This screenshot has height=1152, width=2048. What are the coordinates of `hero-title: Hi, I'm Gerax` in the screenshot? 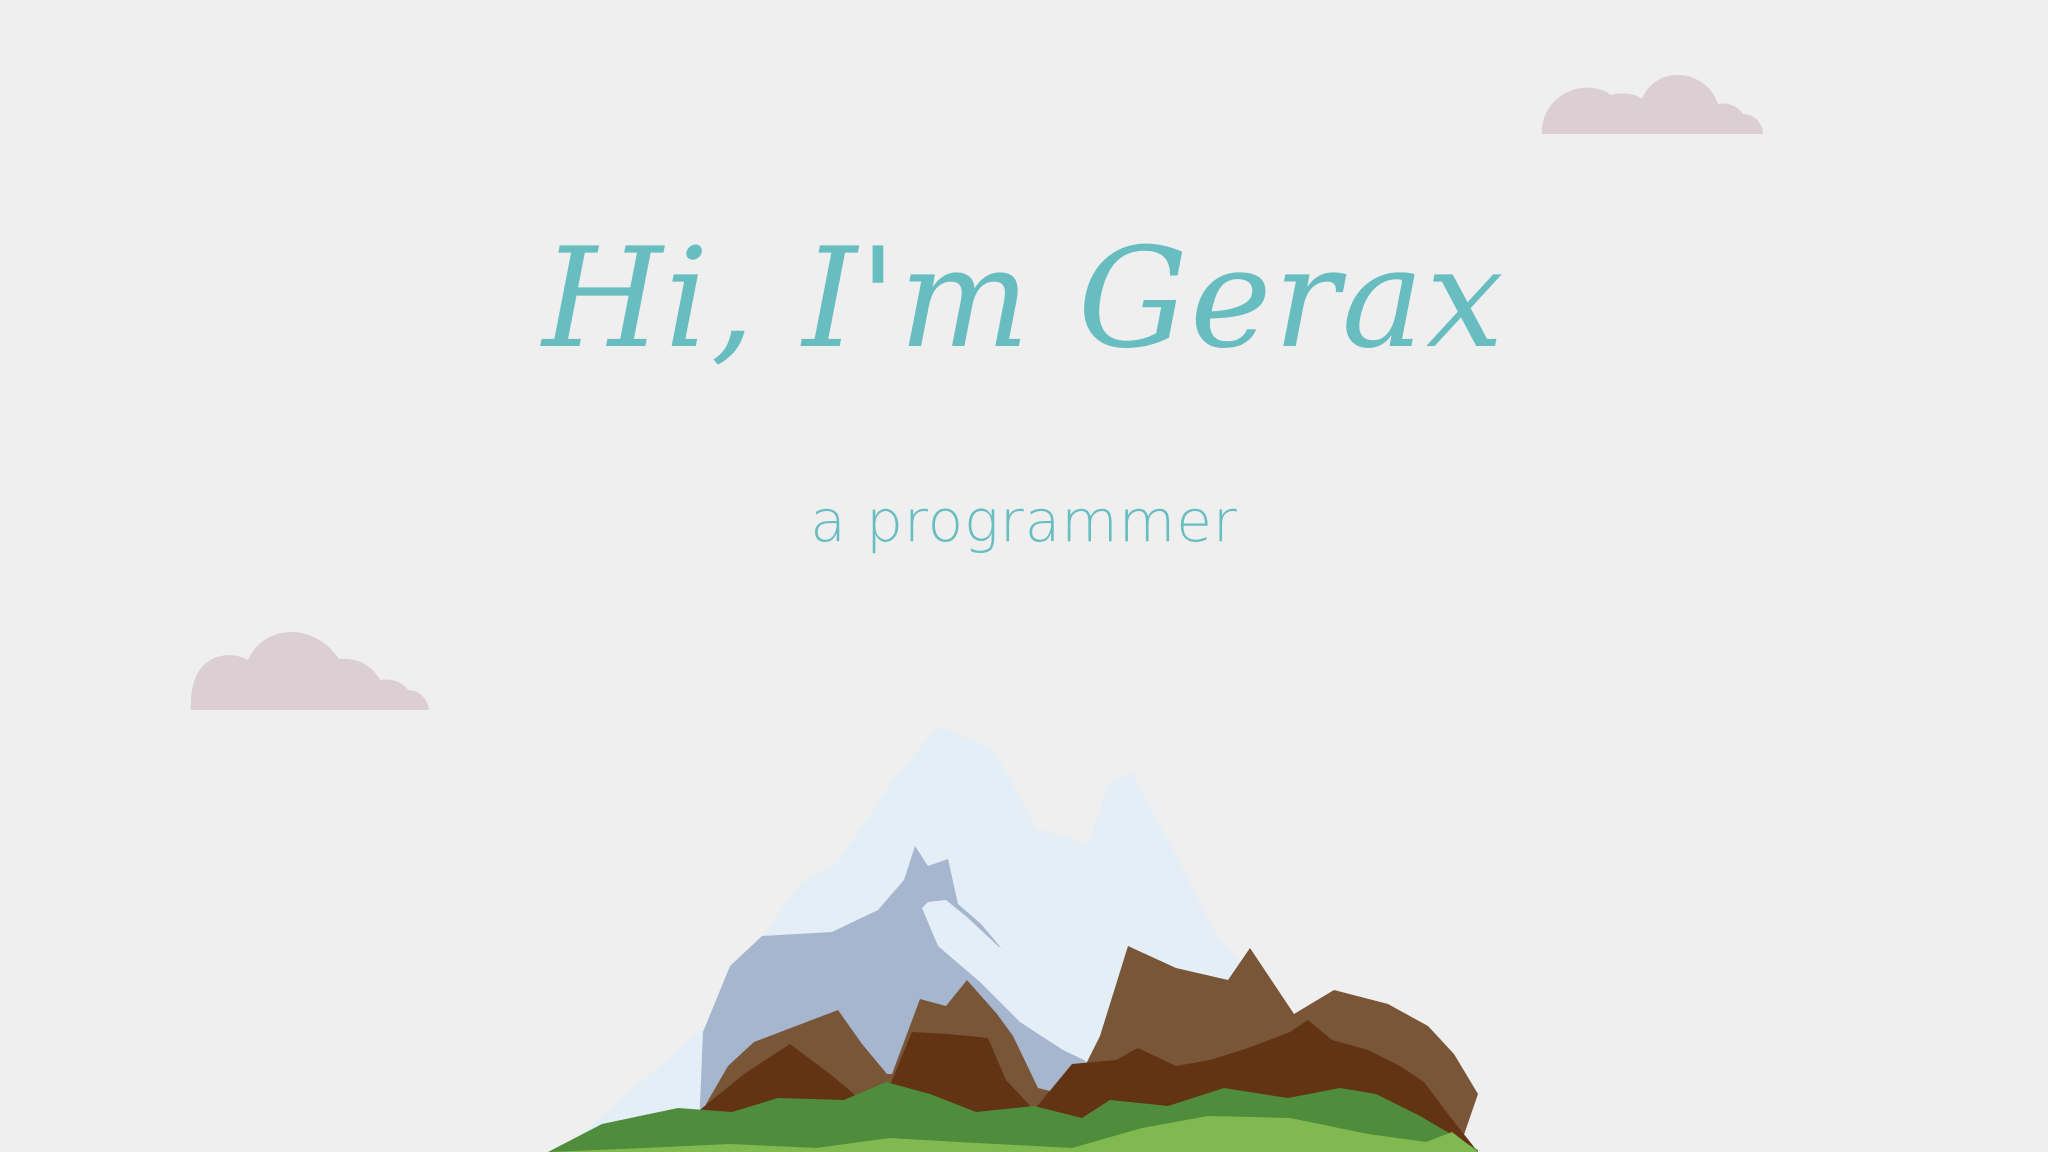 It's located at (1024, 298).